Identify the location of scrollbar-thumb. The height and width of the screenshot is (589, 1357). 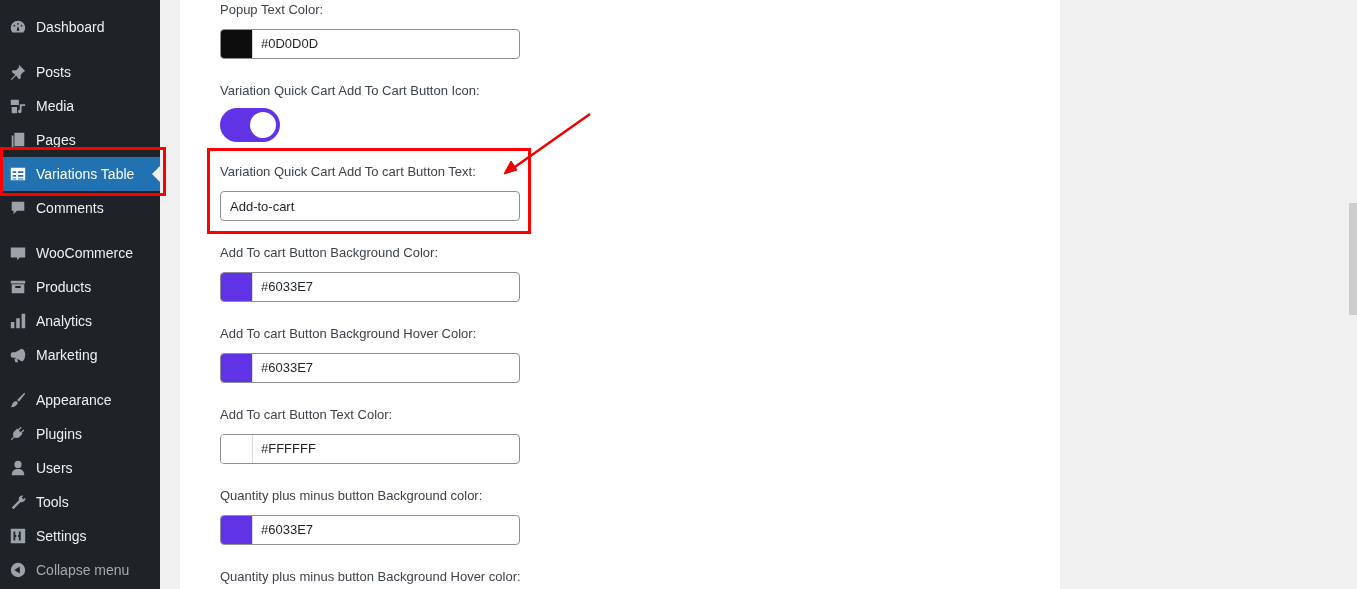
(1353, 259).